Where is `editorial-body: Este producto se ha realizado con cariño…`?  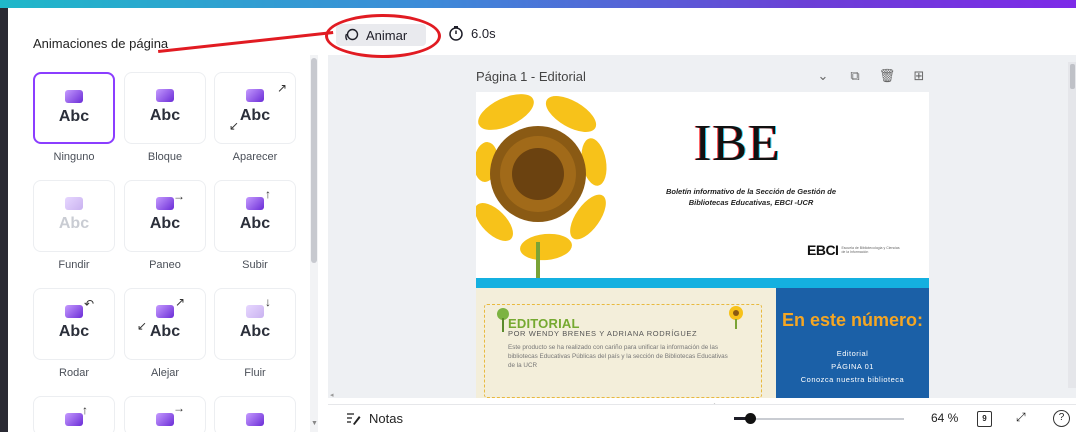
editorial-body: Este producto se ha realizado con cariño… is located at coordinates (618, 356).